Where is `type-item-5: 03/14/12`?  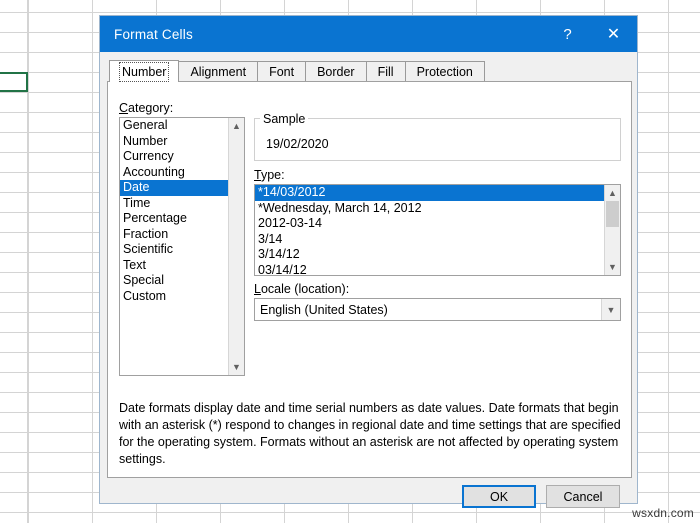
type-item-5: 03/14/12 is located at coordinates (429, 269).